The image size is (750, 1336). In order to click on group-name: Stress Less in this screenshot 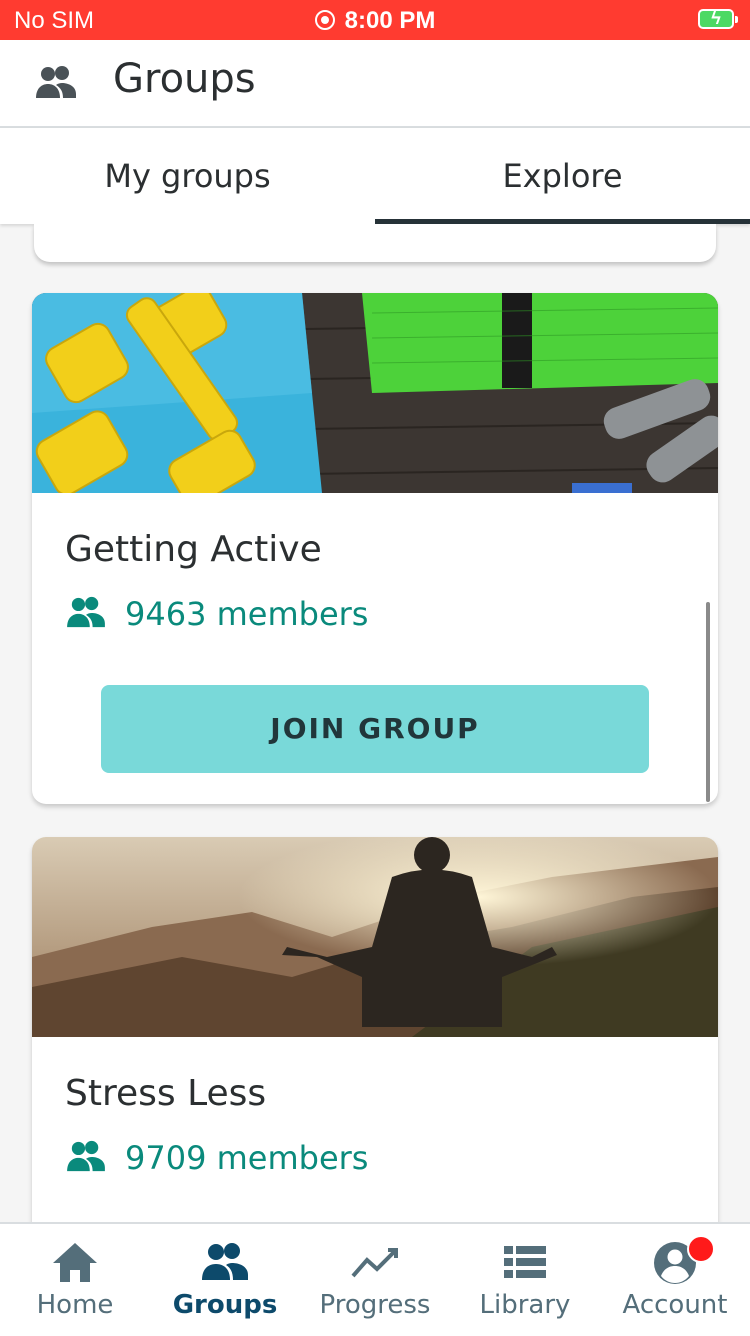, I will do `click(166, 1093)`.